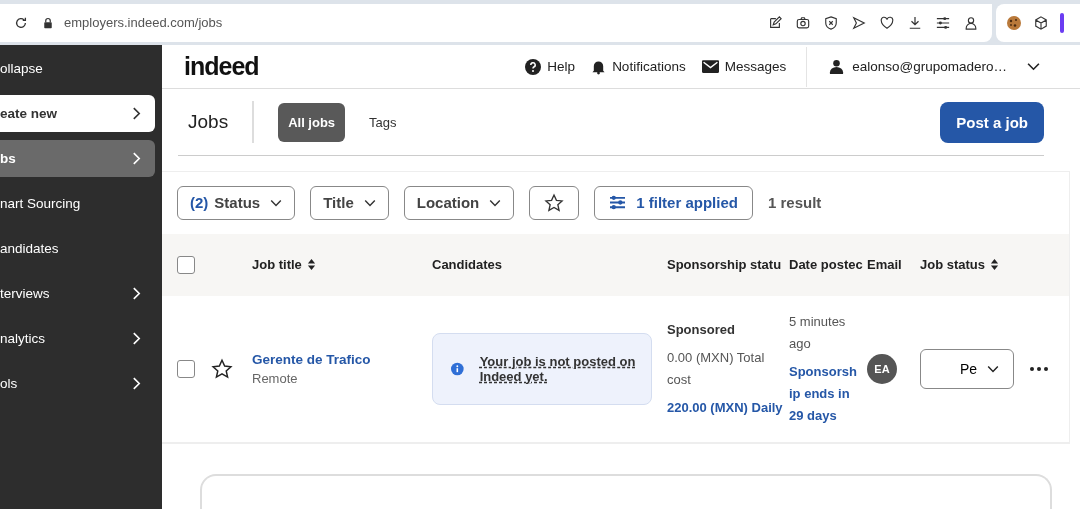  I want to click on address-bar: employers.indeed.com/jobs, so click(496, 22).